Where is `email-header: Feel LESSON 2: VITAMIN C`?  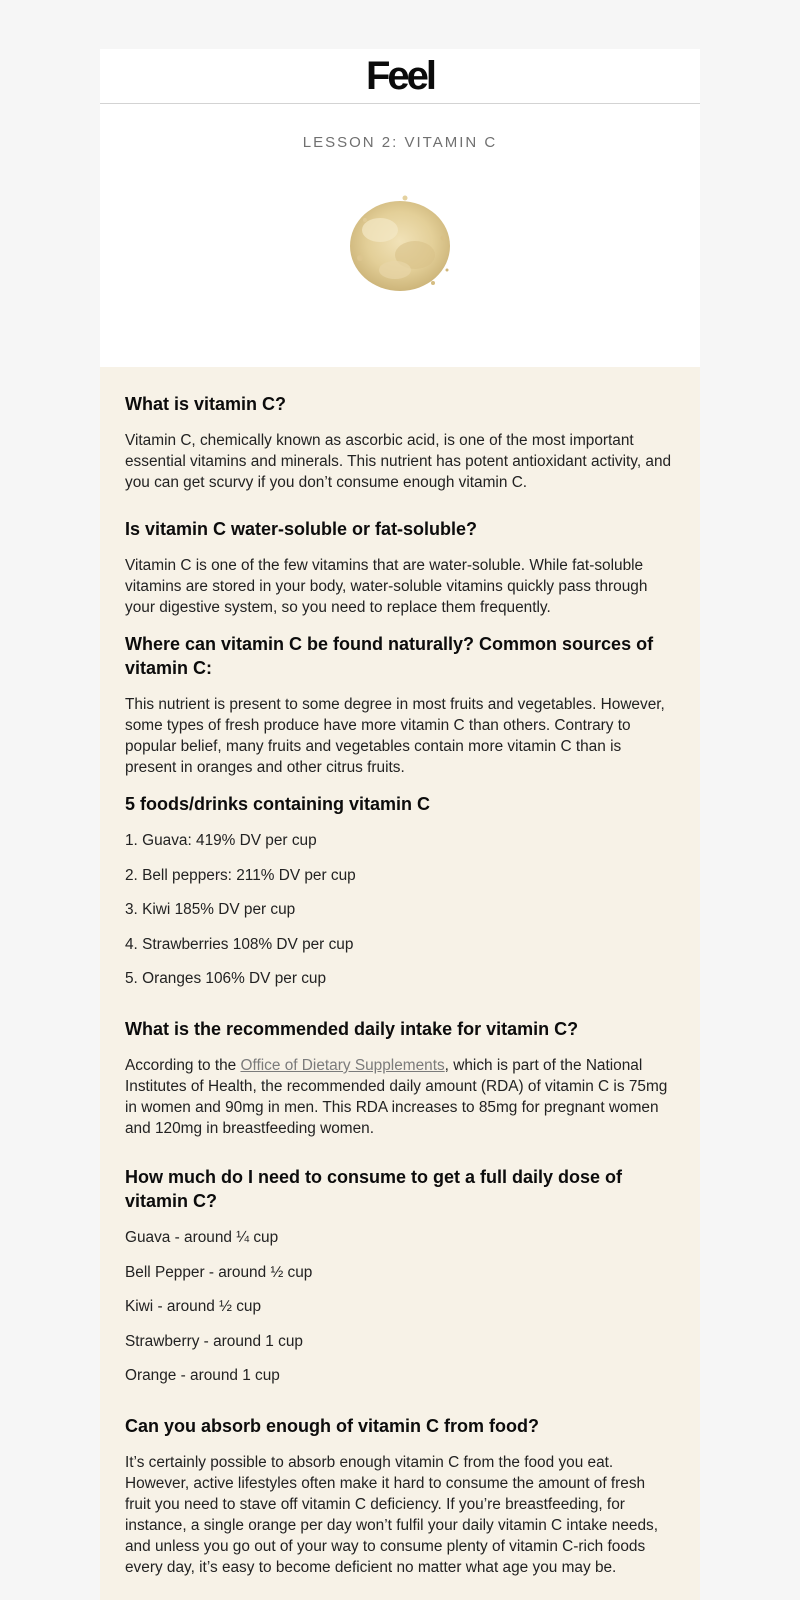
email-header: Feel LESSON 2: VITAMIN C is located at coordinates (400, 208).